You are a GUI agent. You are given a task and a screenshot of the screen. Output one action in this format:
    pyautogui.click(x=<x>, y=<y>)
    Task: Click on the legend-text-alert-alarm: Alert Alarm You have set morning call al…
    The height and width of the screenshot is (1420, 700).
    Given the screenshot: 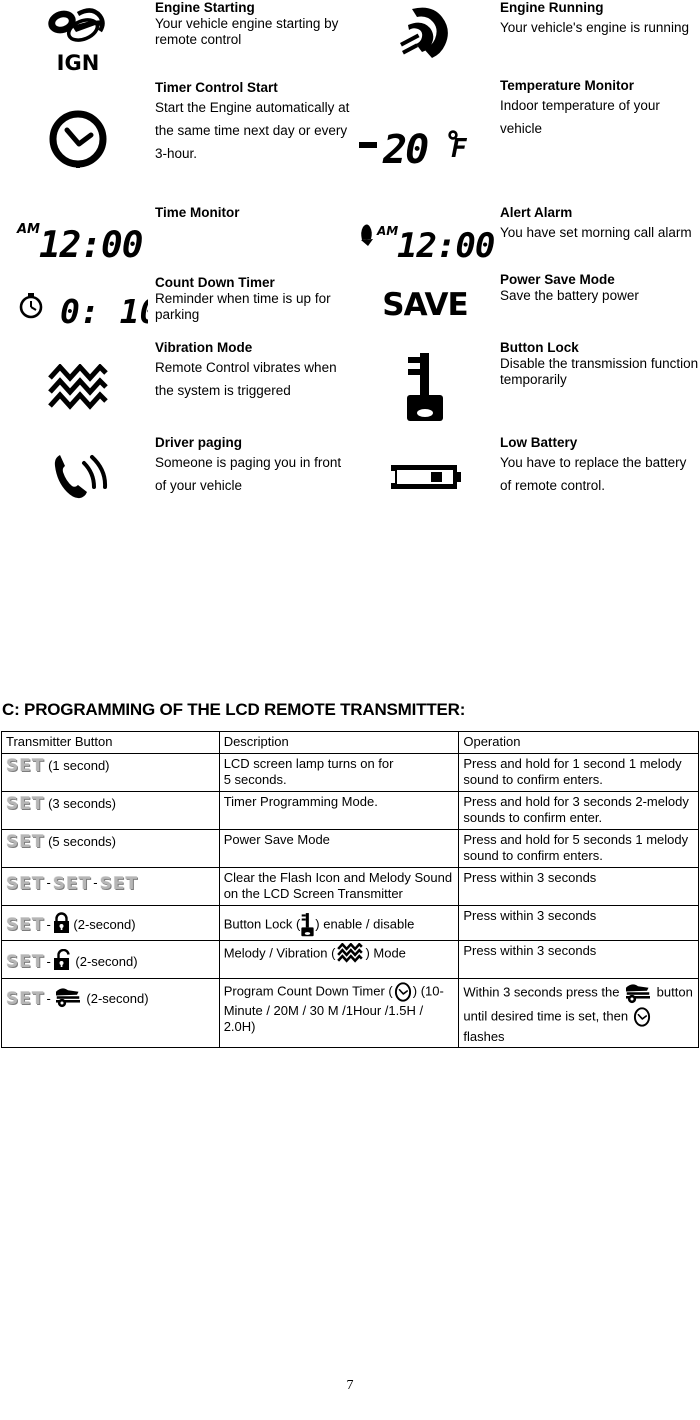 What is the action you would take?
    pyautogui.click(x=600, y=224)
    